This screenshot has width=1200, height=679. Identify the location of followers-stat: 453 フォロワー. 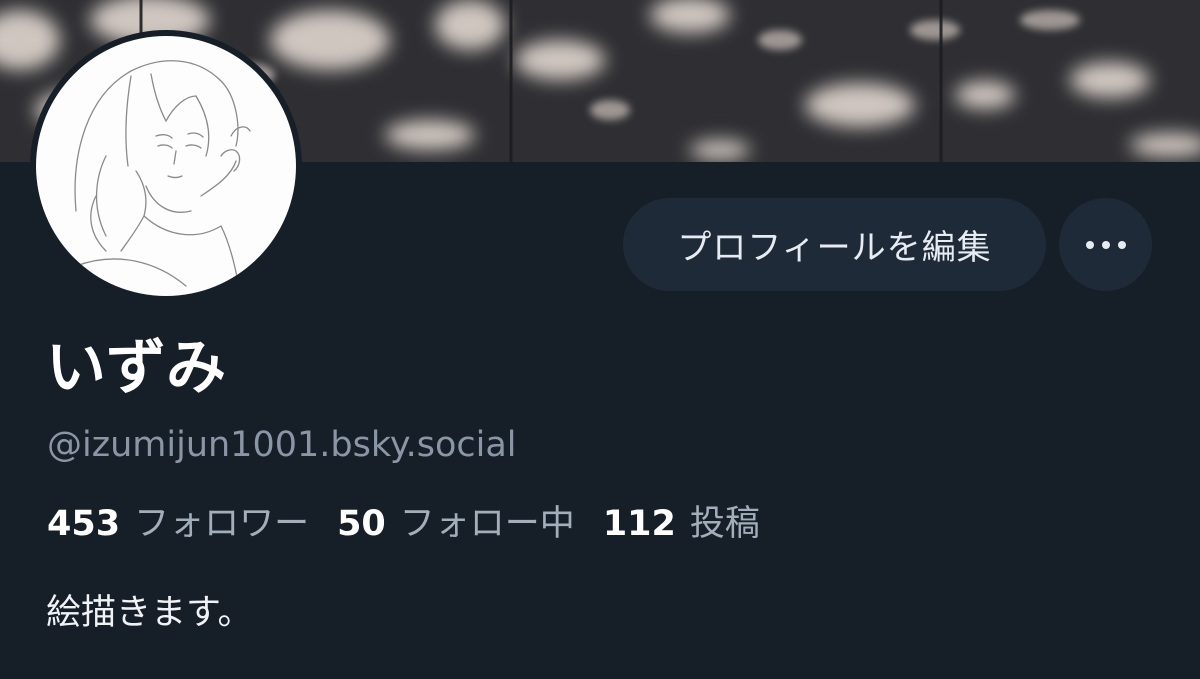
(178, 524).